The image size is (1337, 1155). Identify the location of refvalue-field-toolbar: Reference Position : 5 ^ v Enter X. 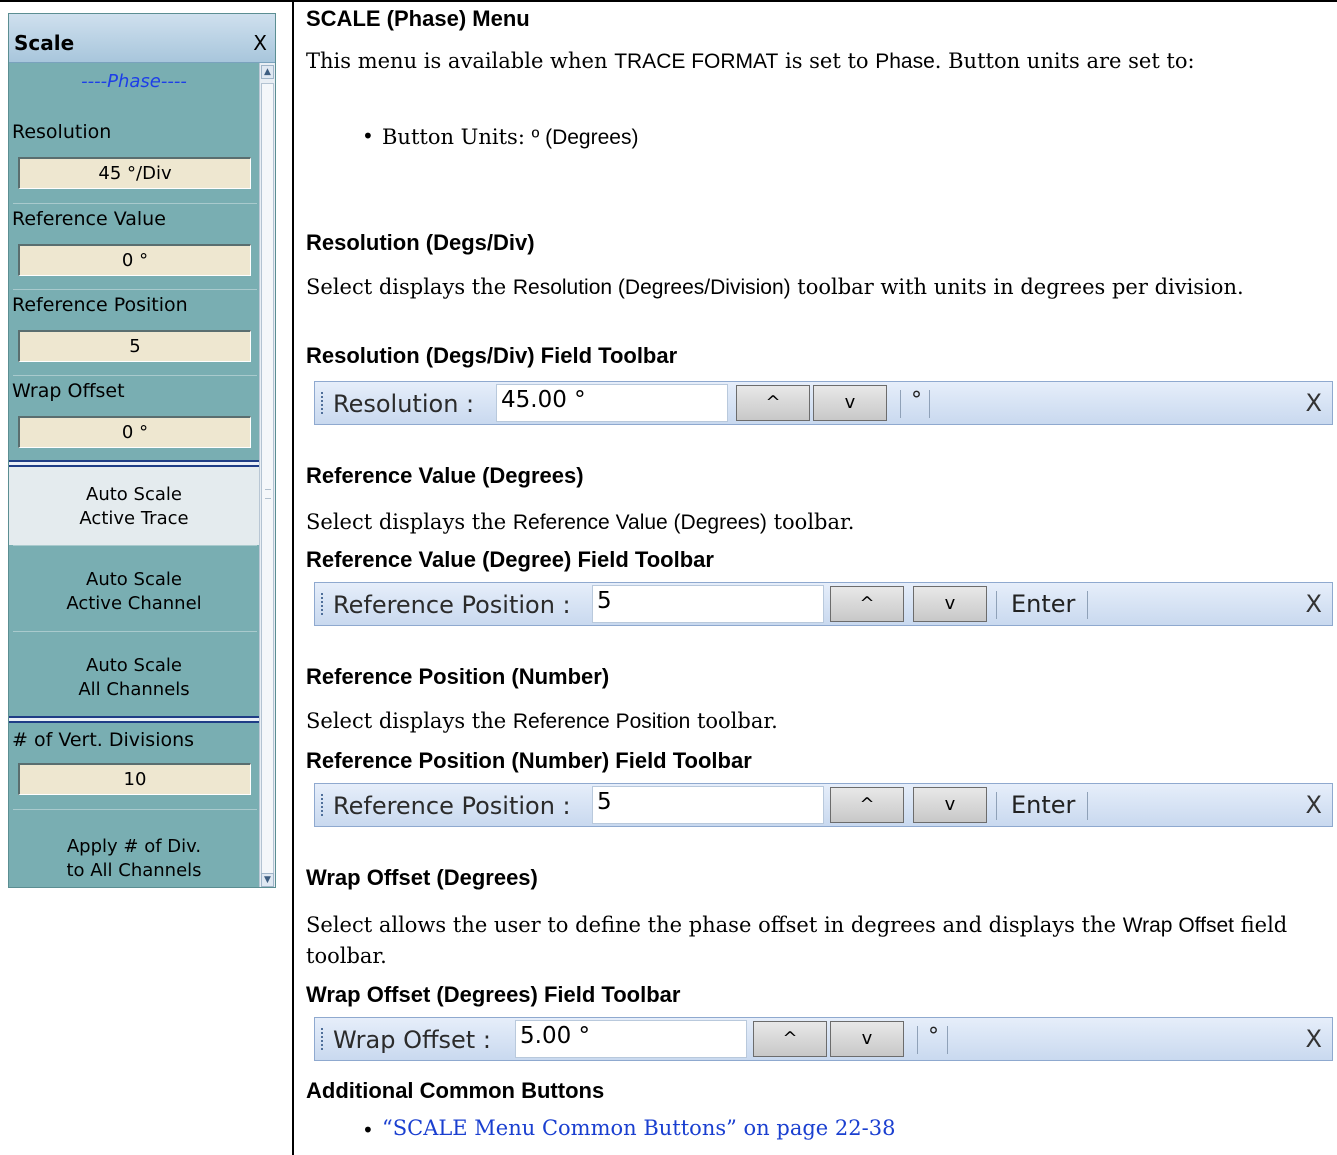
(823, 604).